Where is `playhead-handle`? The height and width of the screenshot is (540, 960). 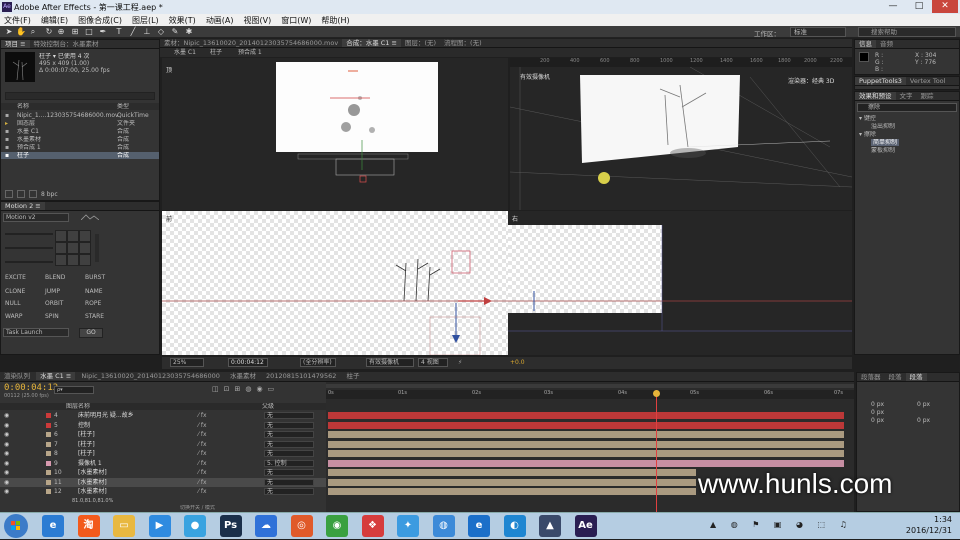
playhead-handle is located at coordinates (656, 393).